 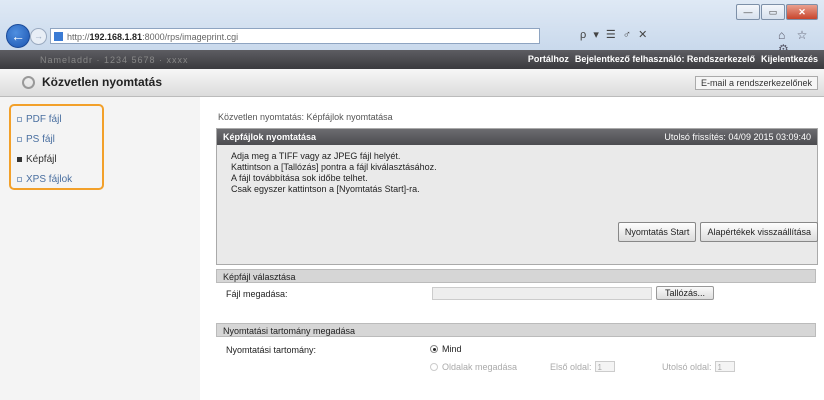 I want to click on last-updated-text: Utolsó frissítés: 04/09 2015 03:09:40, so click(x=737, y=137).